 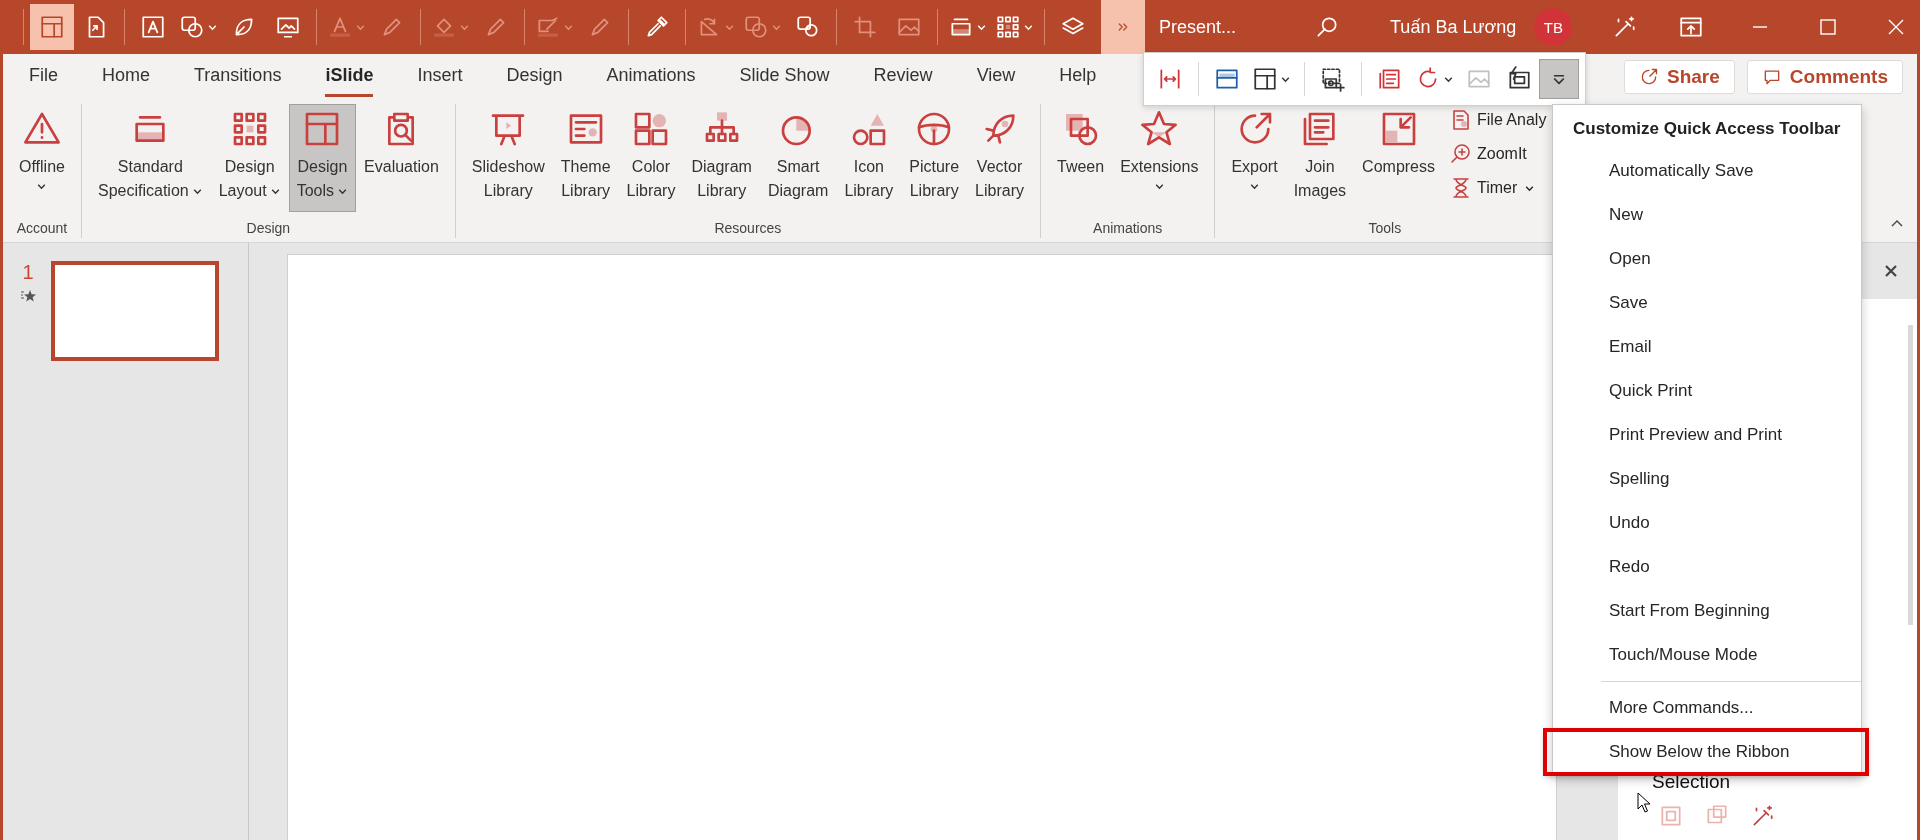 What do you see at coordinates (1644, 803) in the screenshot?
I see `mouse-cursor-icon` at bounding box center [1644, 803].